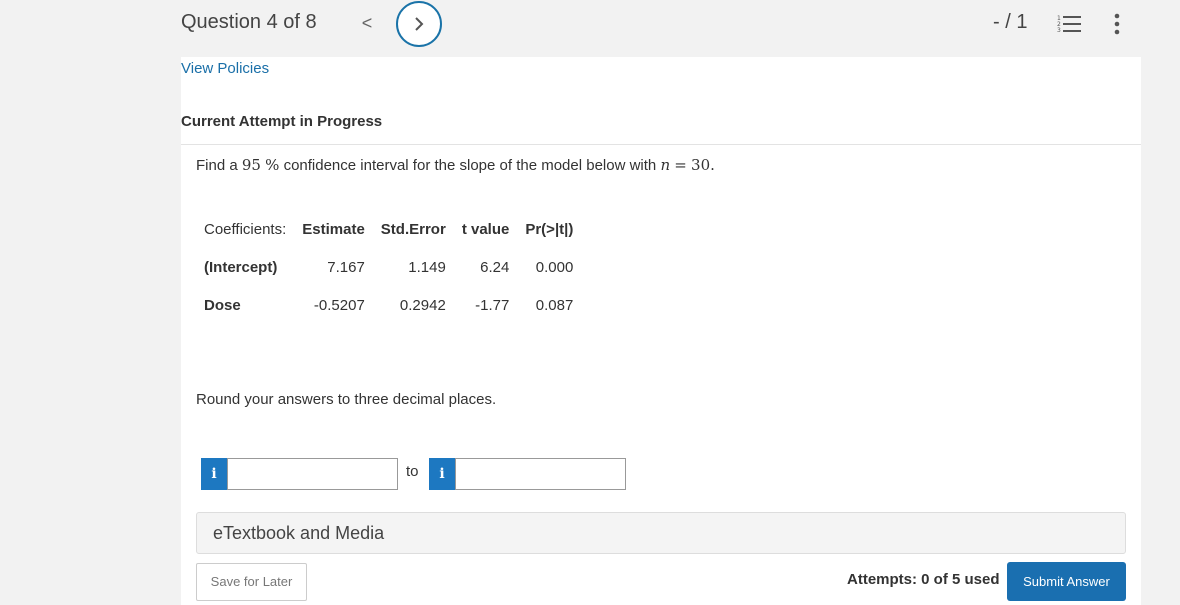  What do you see at coordinates (225, 68) in the screenshot?
I see `view-policies-link: View Policies` at bounding box center [225, 68].